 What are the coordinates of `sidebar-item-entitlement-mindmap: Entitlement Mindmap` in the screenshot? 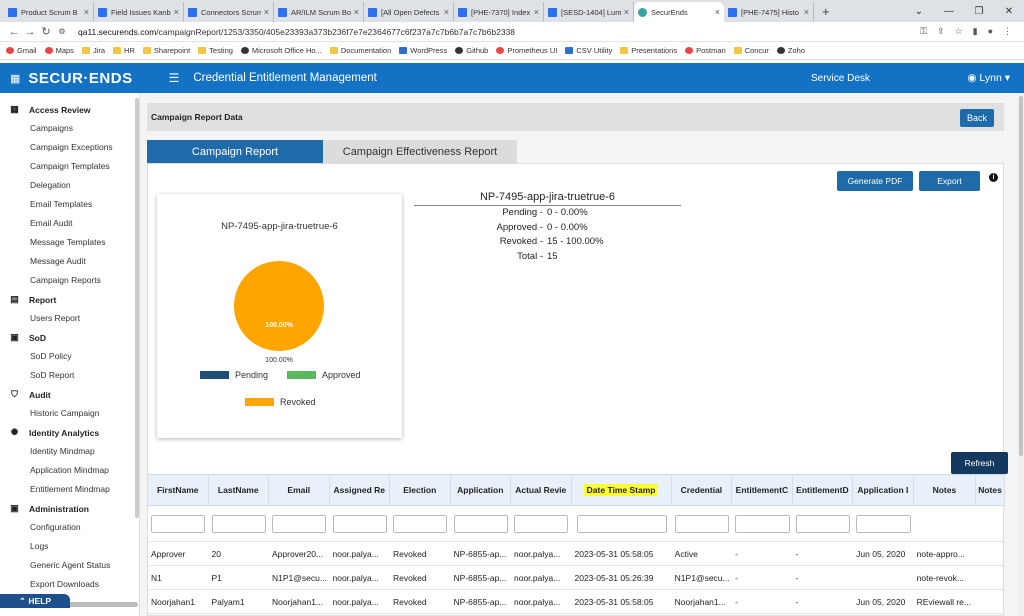 It's located at (69, 489).